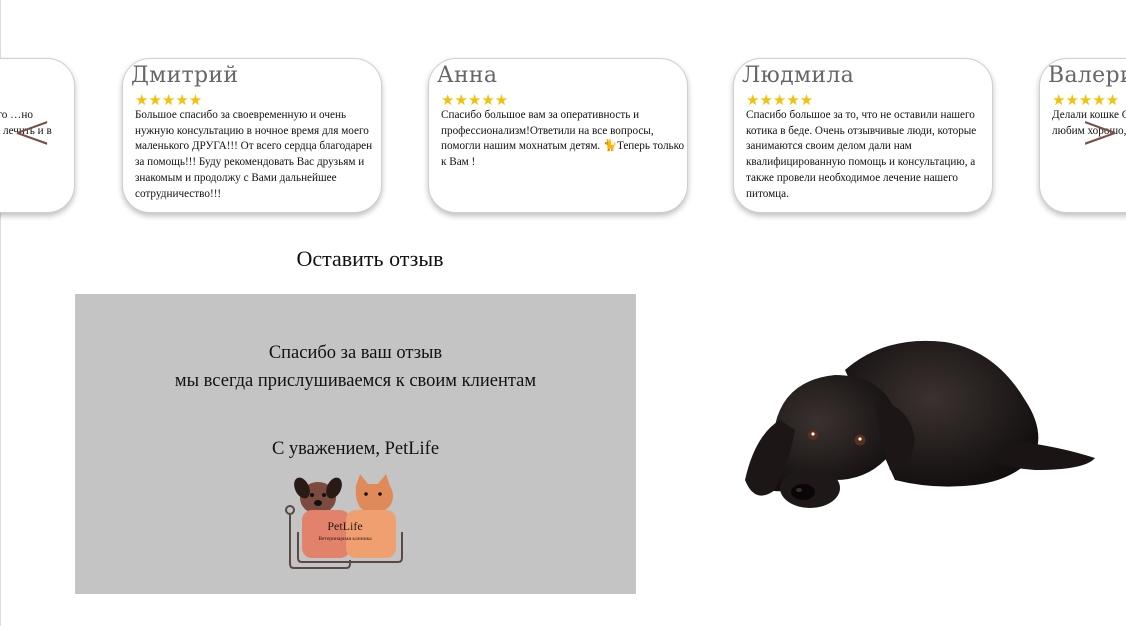 The width and height of the screenshot is (1126, 626). What do you see at coordinates (467, 75) in the screenshot?
I see `reviewer-name: Анна` at bounding box center [467, 75].